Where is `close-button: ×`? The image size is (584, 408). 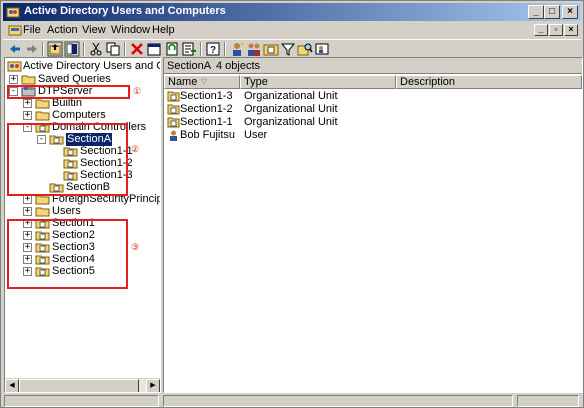
close-button: × is located at coordinates (570, 12).